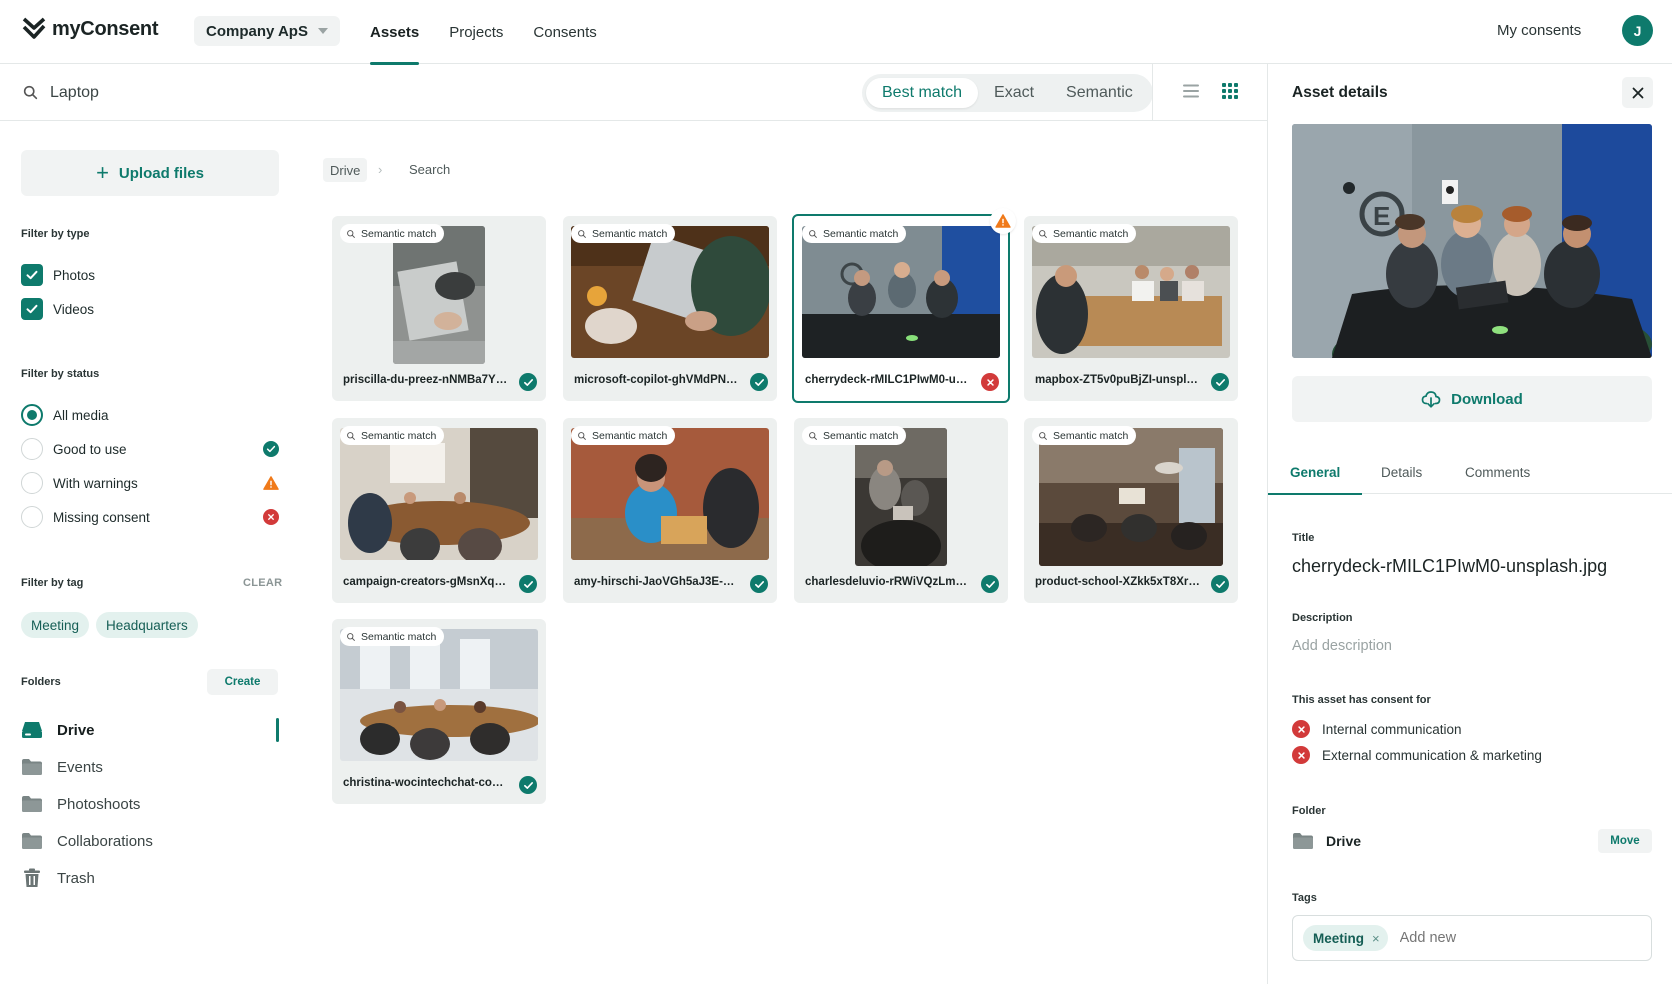 This screenshot has width=1672, height=984. What do you see at coordinates (99, 804) in the screenshot?
I see `folder-label: Photoshoots` at bounding box center [99, 804].